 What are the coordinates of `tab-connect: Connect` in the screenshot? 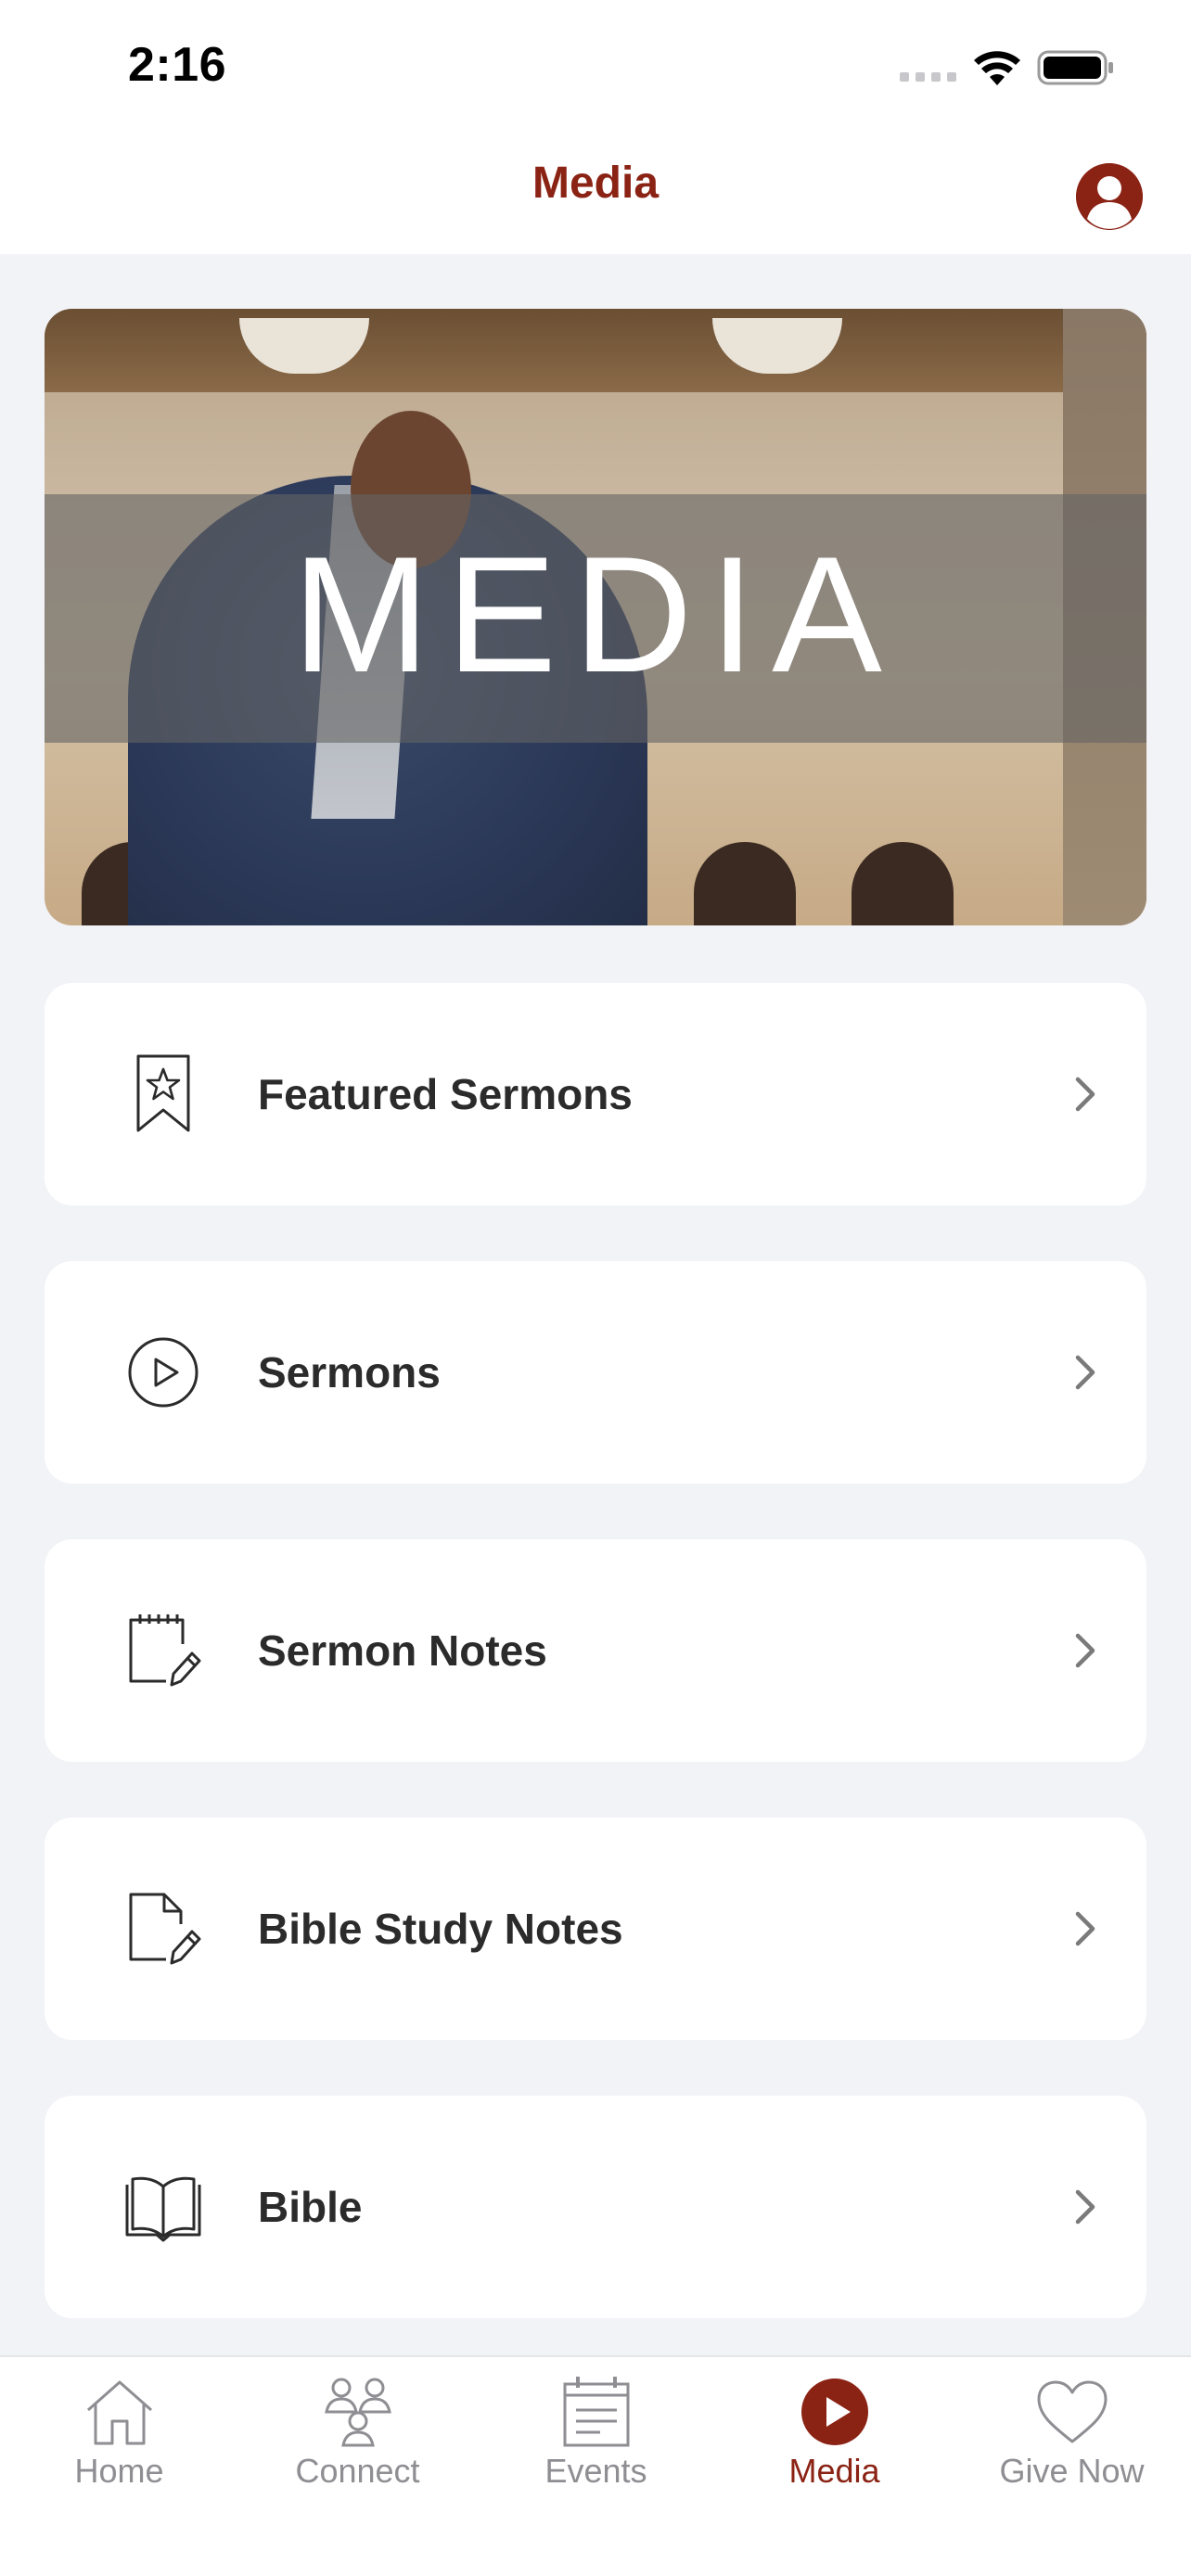 It's located at (357, 2440).